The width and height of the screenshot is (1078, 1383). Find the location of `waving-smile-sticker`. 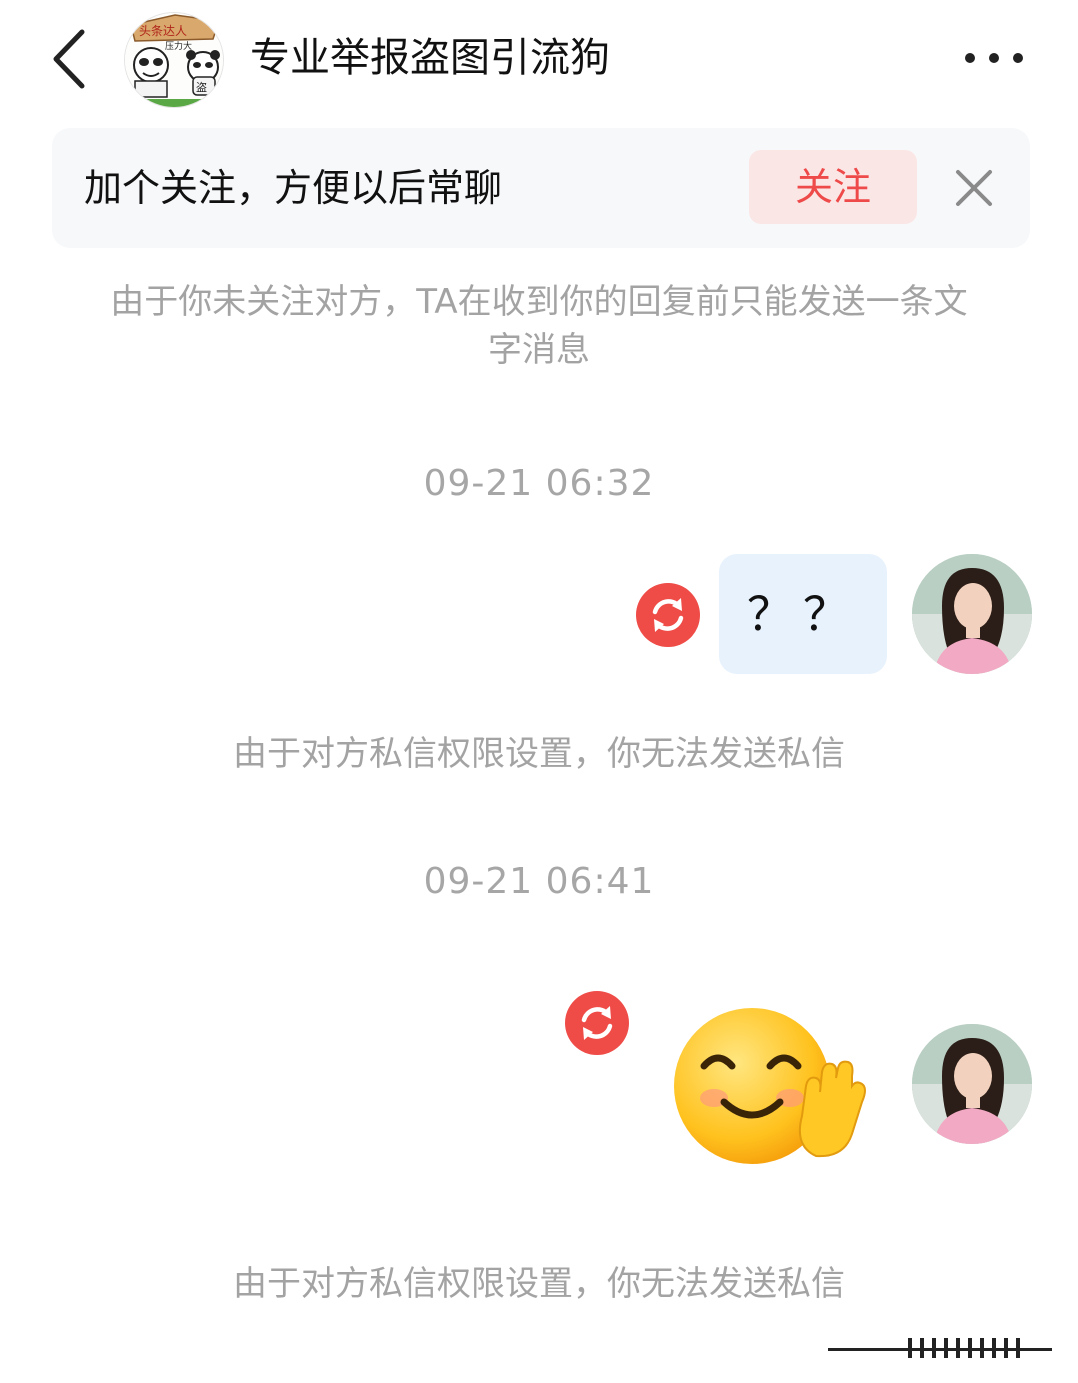

waving-smile-sticker is located at coordinates (769, 1086).